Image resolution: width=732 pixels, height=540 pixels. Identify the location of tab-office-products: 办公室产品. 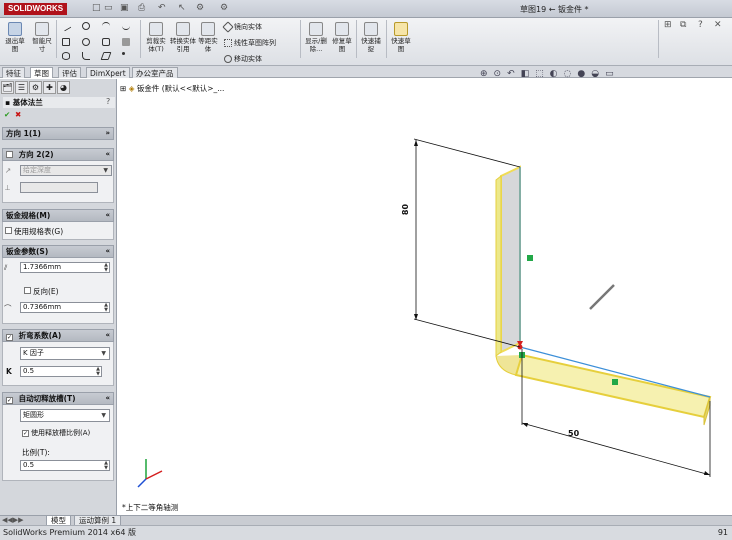
(155, 72).